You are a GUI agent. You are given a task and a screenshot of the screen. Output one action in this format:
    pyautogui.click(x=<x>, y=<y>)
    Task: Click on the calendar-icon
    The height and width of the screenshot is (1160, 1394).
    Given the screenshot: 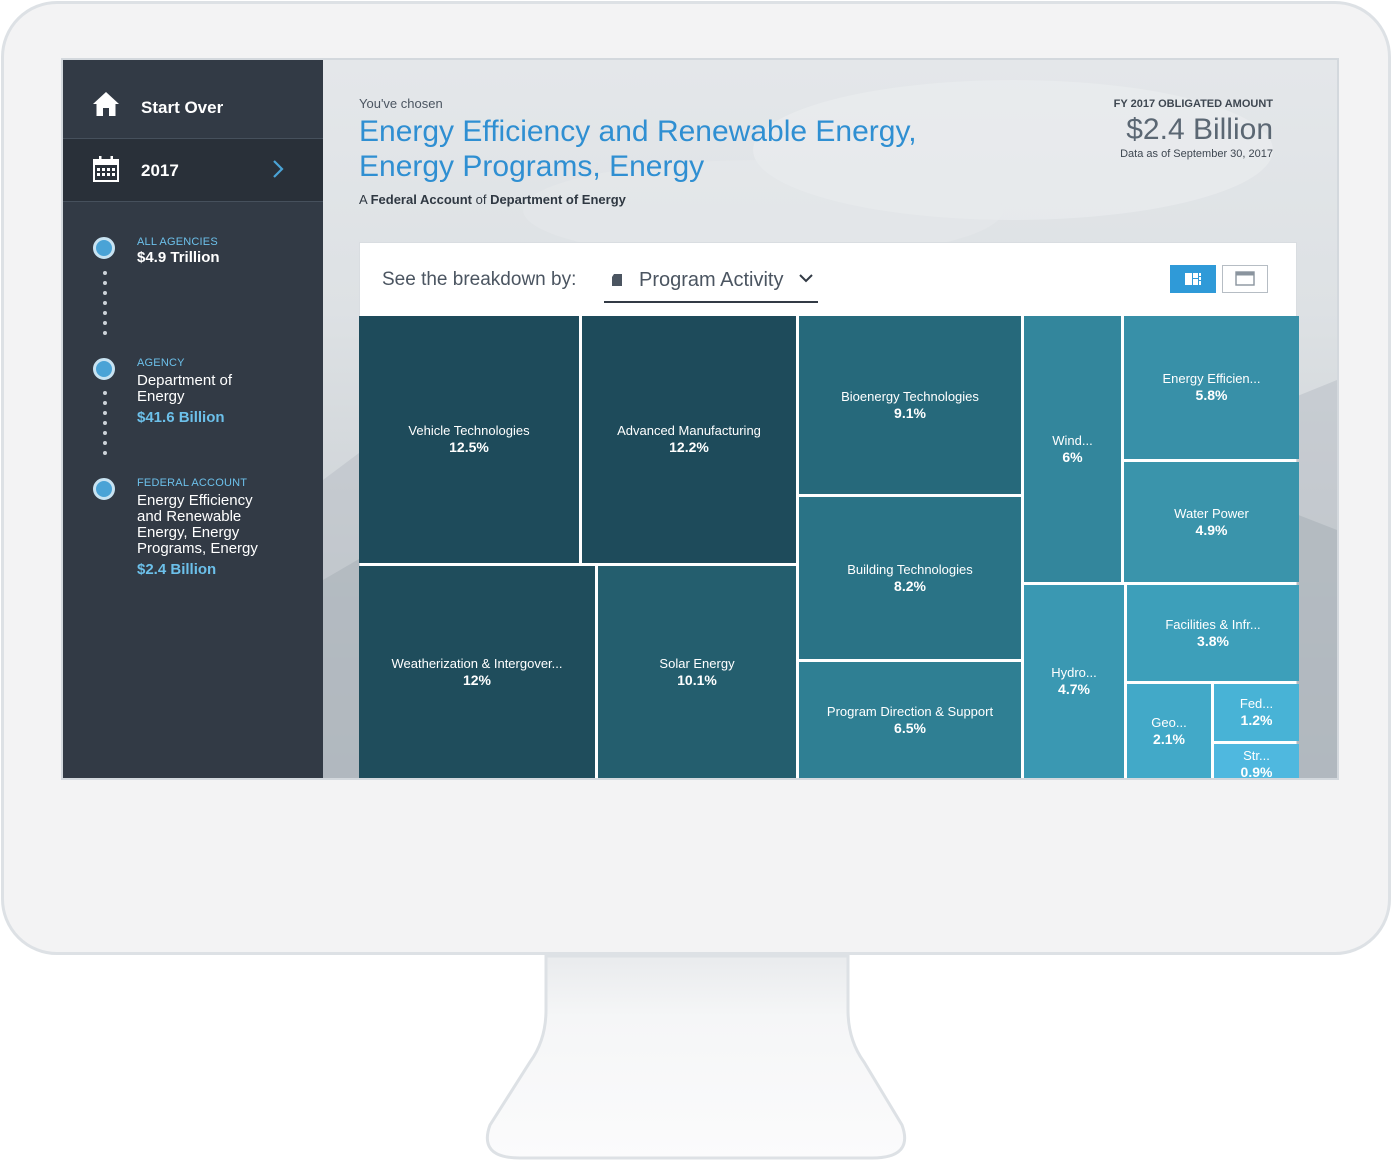 What is the action you would take?
    pyautogui.click(x=106, y=169)
    